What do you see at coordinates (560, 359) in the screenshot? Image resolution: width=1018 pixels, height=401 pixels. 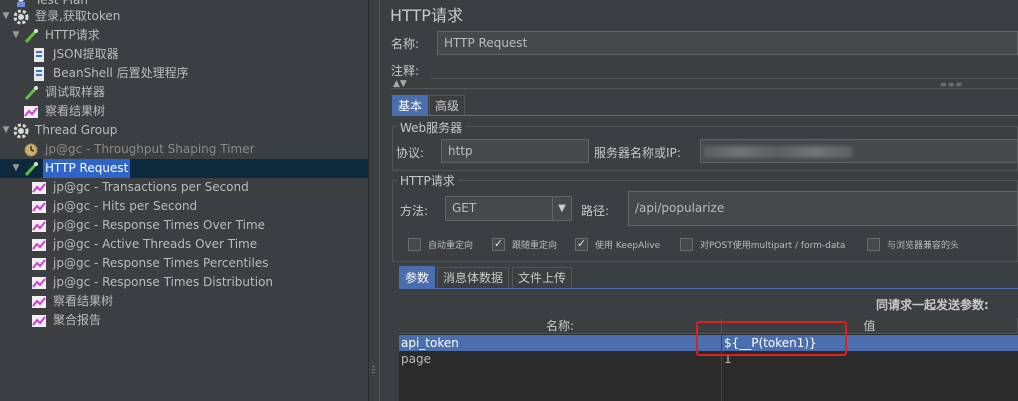 I see `param-name-cell: page` at bounding box center [560, 359].